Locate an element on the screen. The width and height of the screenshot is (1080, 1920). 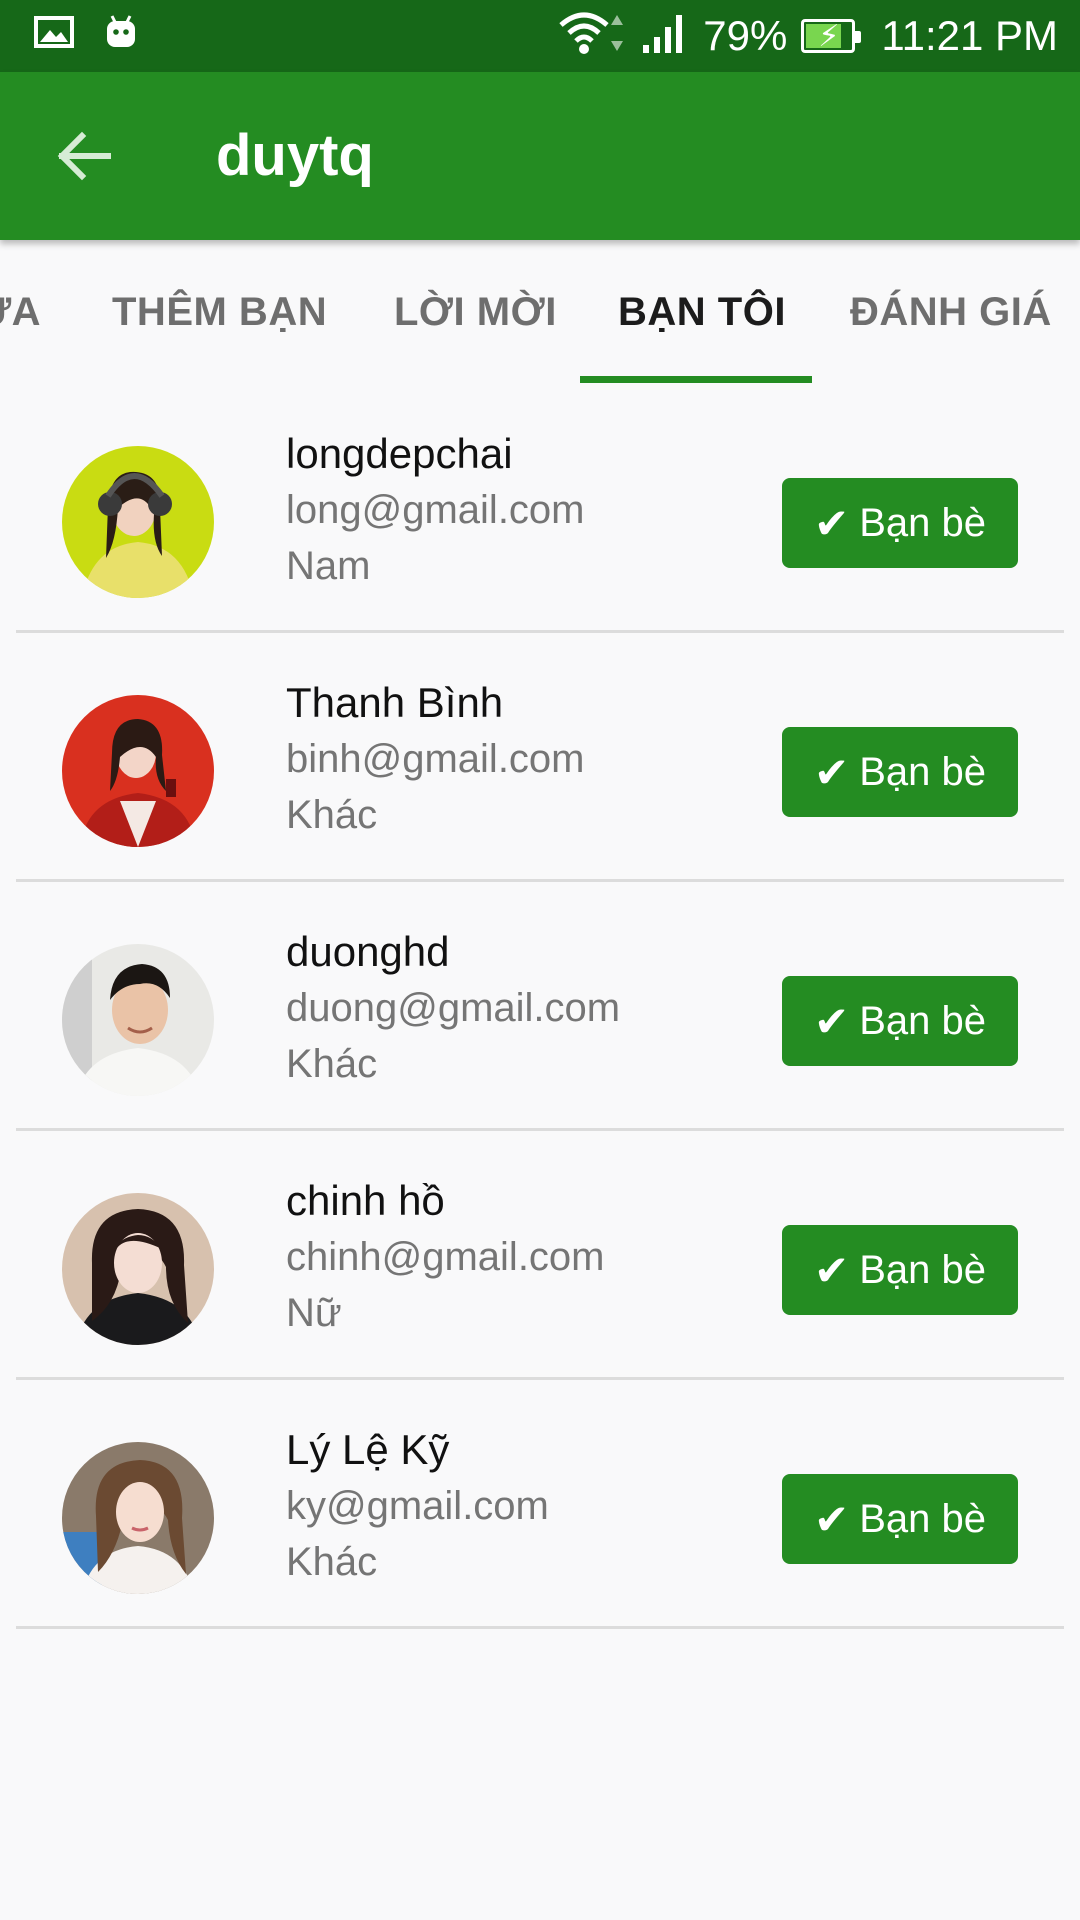
friend-email: duong@gmail.com is located at coordinates (453, 1008).